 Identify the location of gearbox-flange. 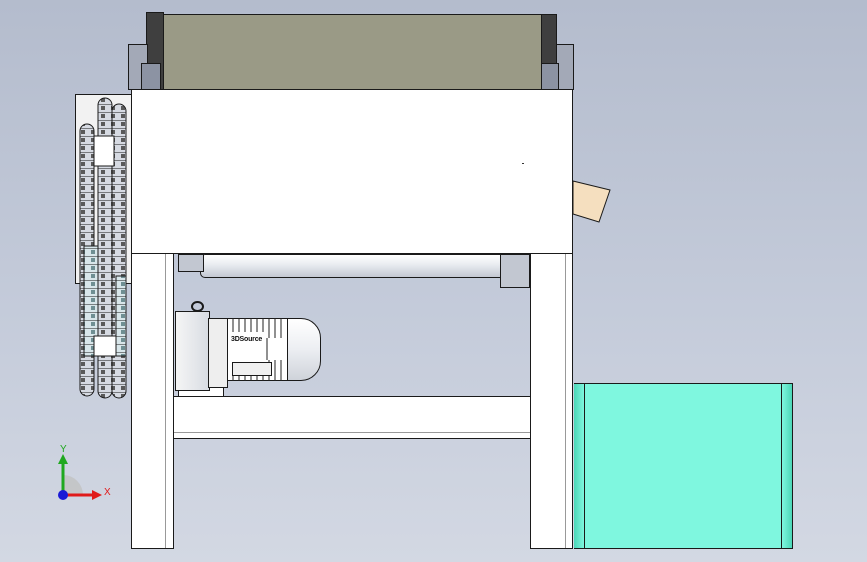
(218, 353).